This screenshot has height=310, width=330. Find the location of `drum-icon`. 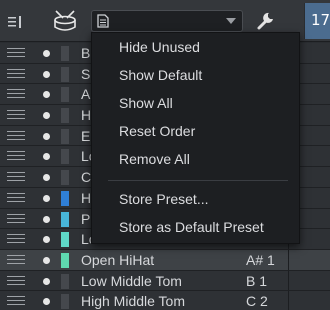

drum-icon is located at coordinates (65, 21).